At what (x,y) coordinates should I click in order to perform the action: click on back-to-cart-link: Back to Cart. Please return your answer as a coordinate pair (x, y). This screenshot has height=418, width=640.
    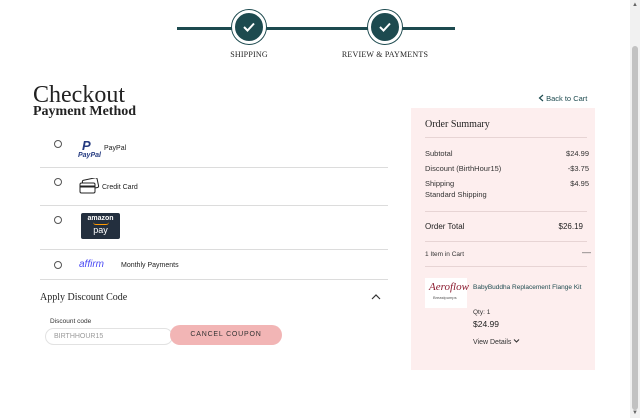
    Looking at the image, I should click on (562, 98).